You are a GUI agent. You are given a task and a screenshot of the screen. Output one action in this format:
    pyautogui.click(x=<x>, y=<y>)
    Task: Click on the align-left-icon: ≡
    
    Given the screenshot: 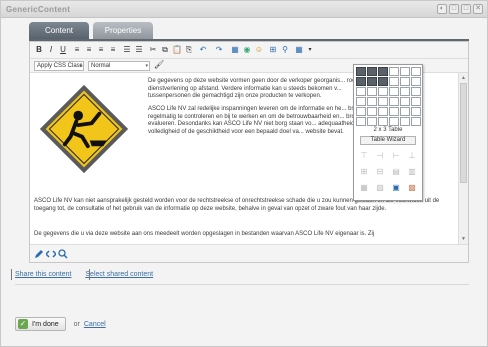 What is the action you would take?
    pyautogui.click(x=77, y=50)
    